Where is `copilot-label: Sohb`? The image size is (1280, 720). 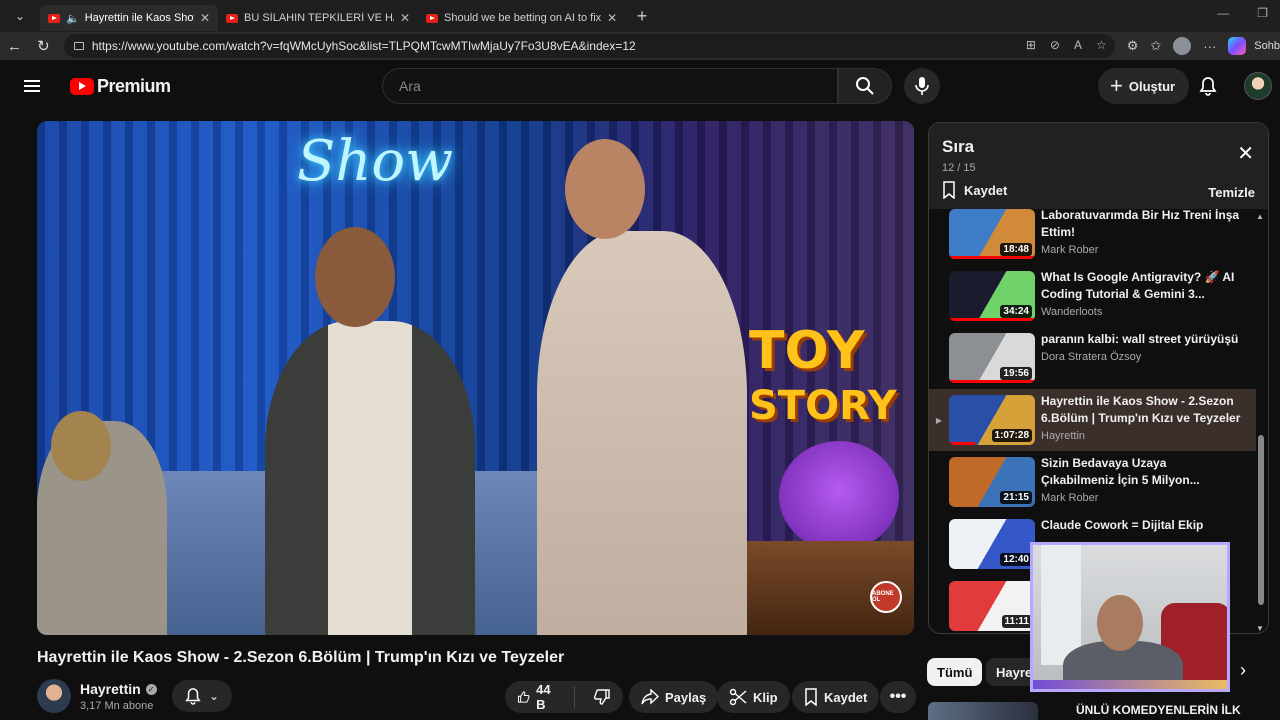 copilot-label: Sohb is located at coordinates (1267, 46).